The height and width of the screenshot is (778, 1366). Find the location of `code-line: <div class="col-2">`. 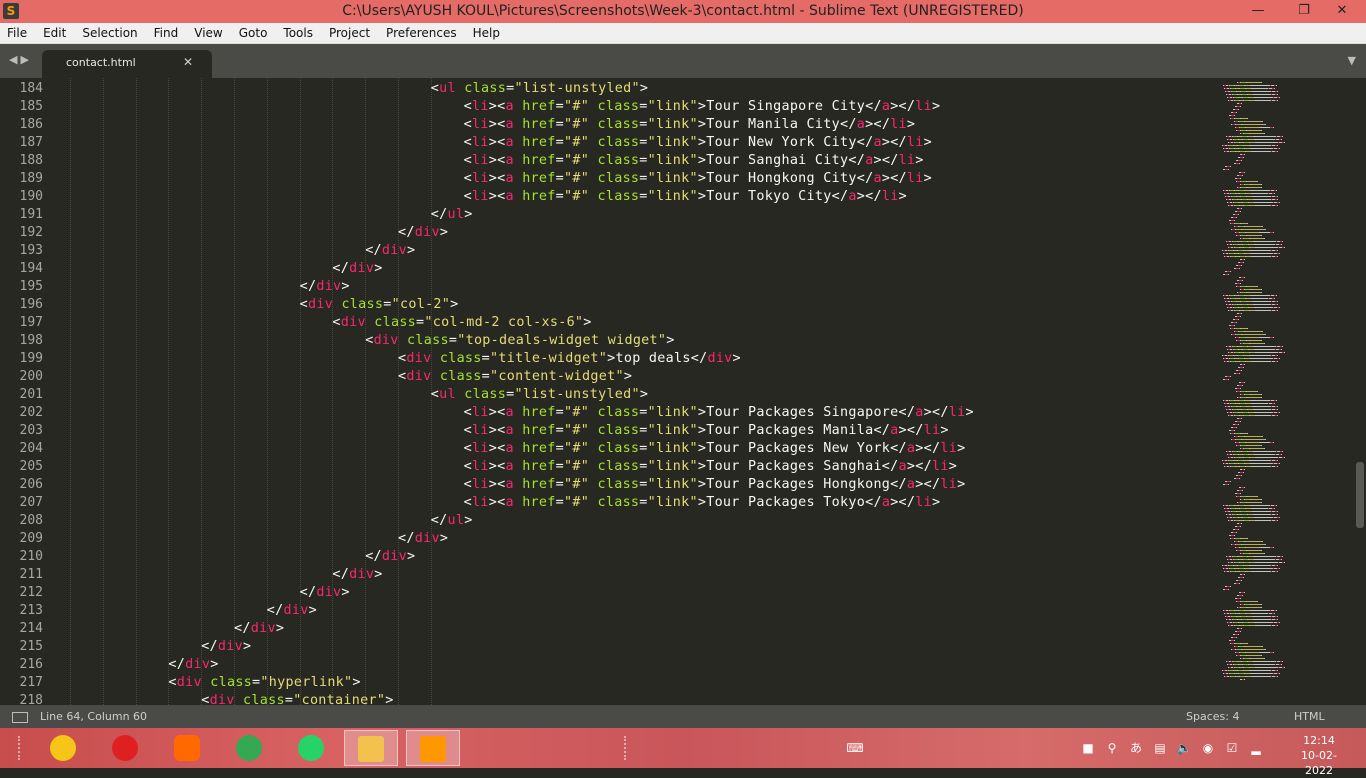

code-line: <div class="col-2"> is located at coordinates (379, 305).